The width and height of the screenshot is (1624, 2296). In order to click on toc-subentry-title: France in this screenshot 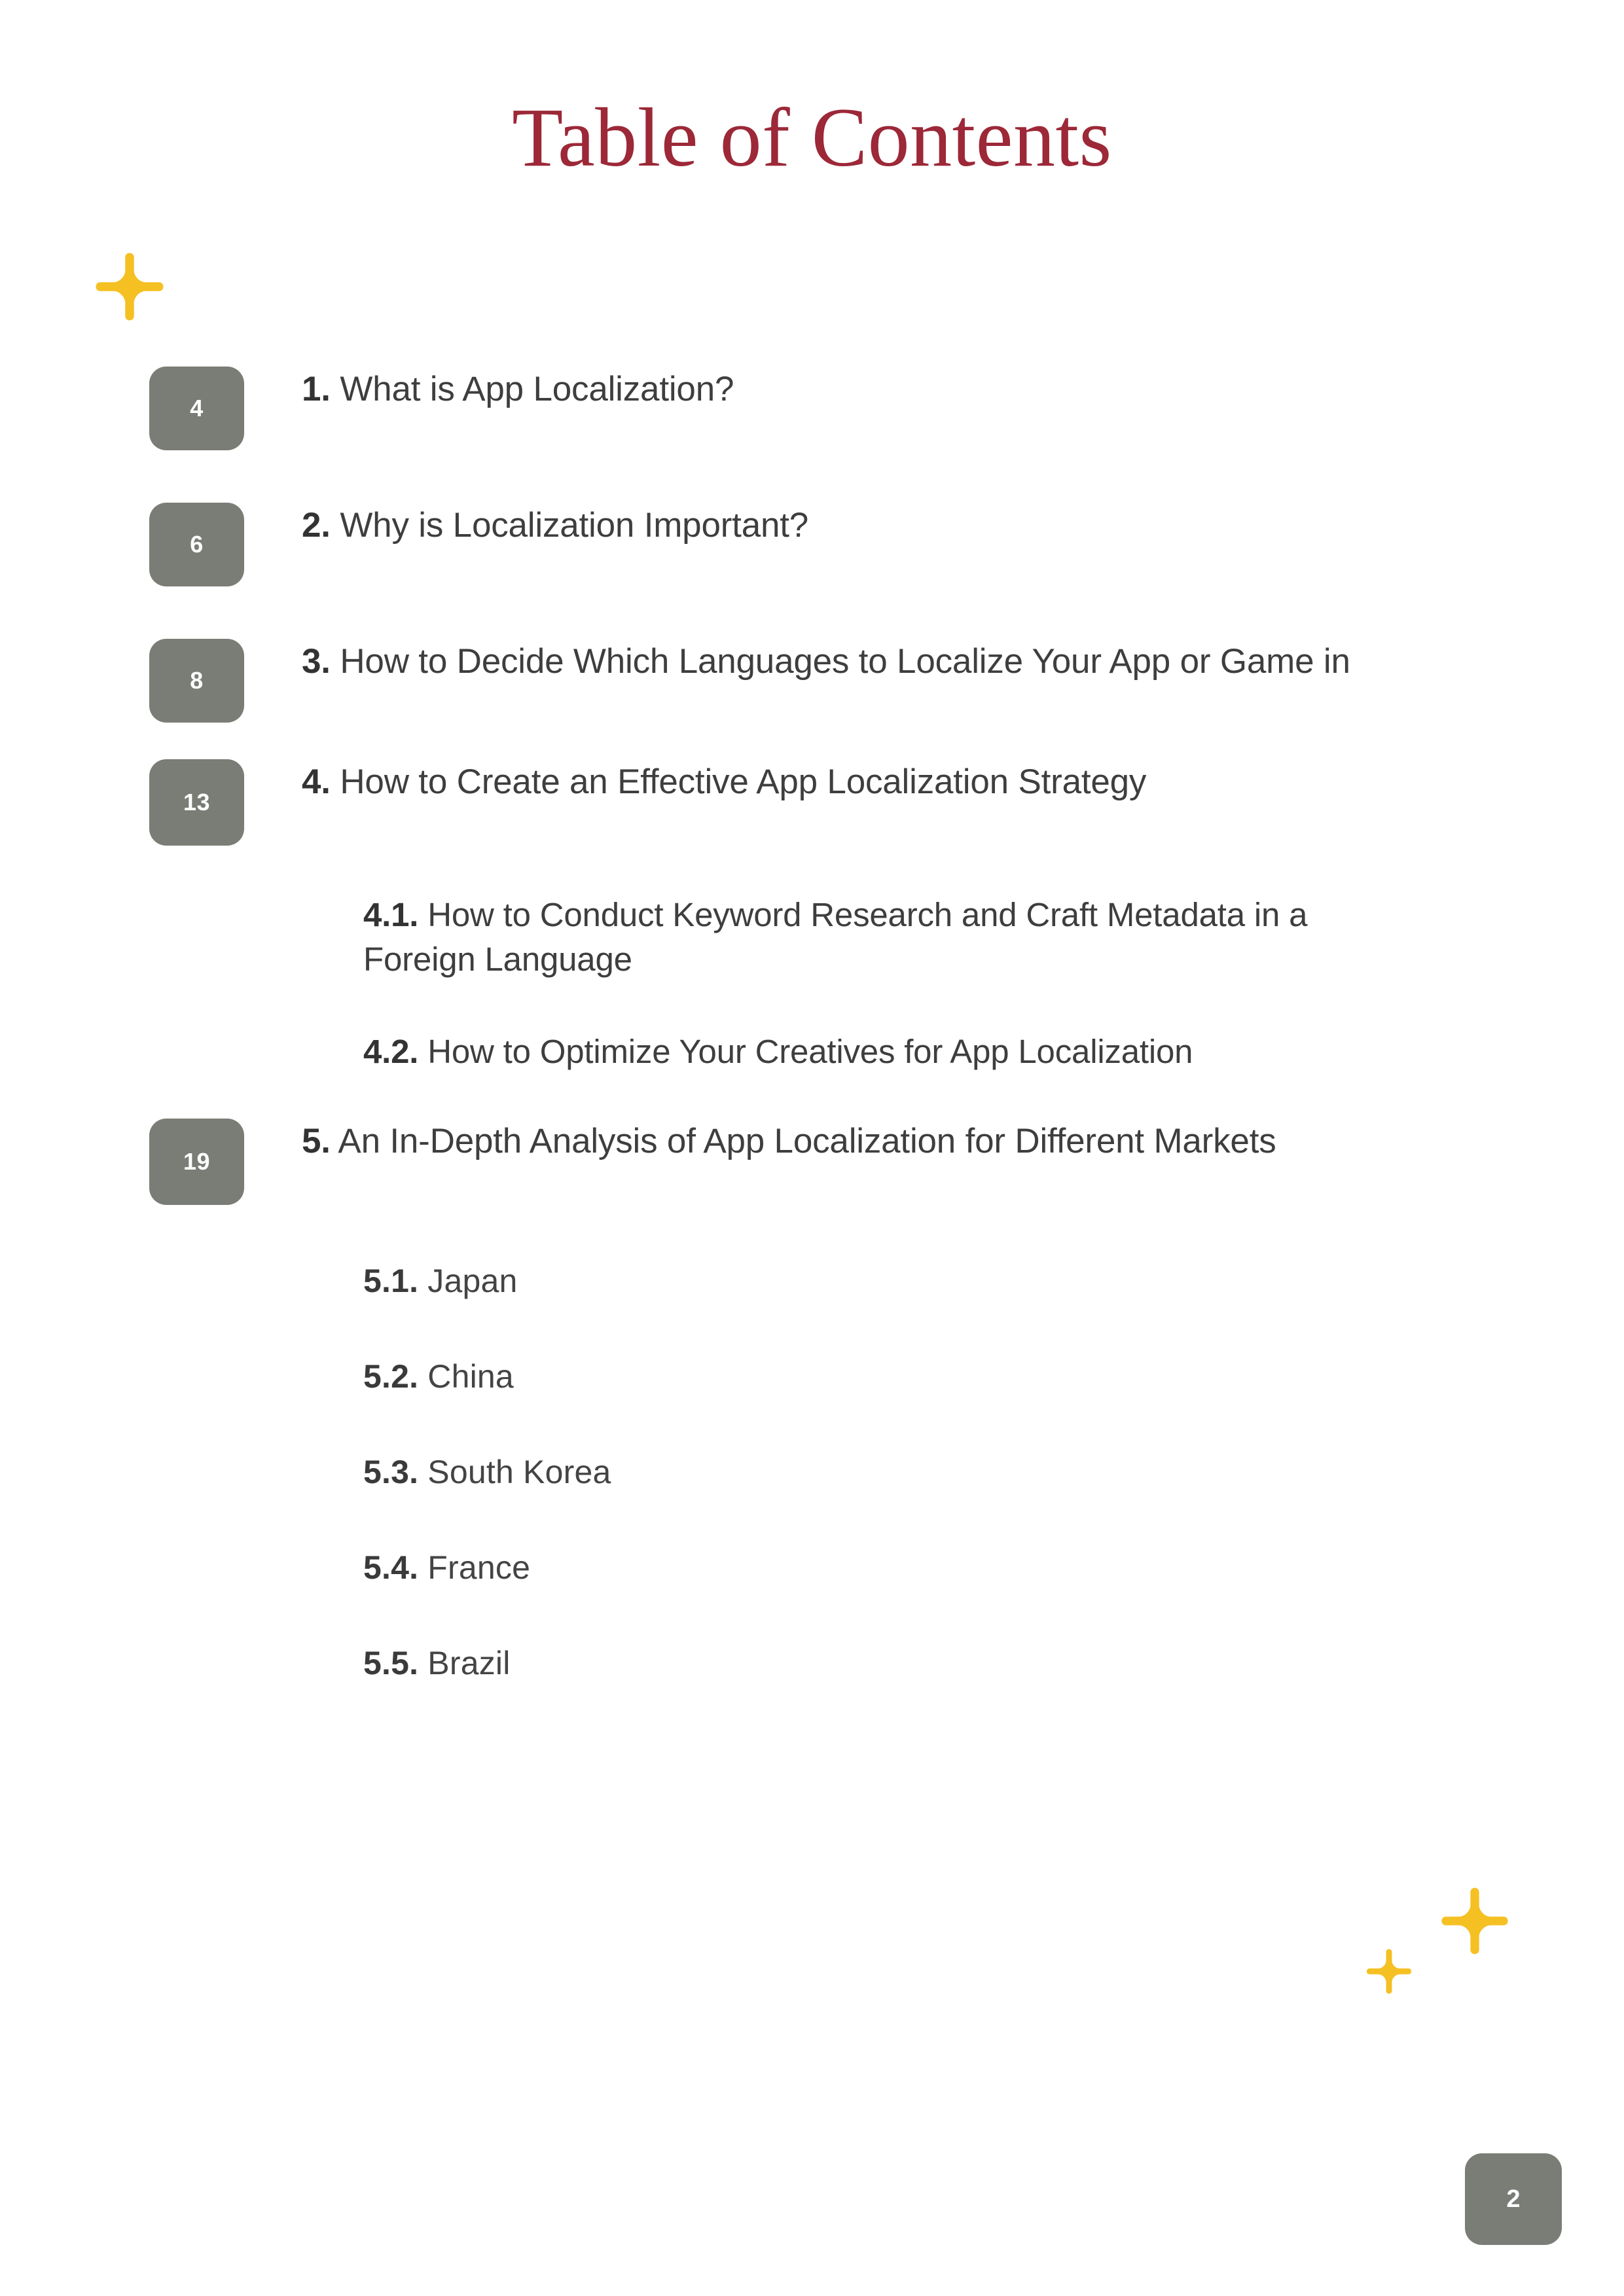, I will do `click(479, 1568)`.